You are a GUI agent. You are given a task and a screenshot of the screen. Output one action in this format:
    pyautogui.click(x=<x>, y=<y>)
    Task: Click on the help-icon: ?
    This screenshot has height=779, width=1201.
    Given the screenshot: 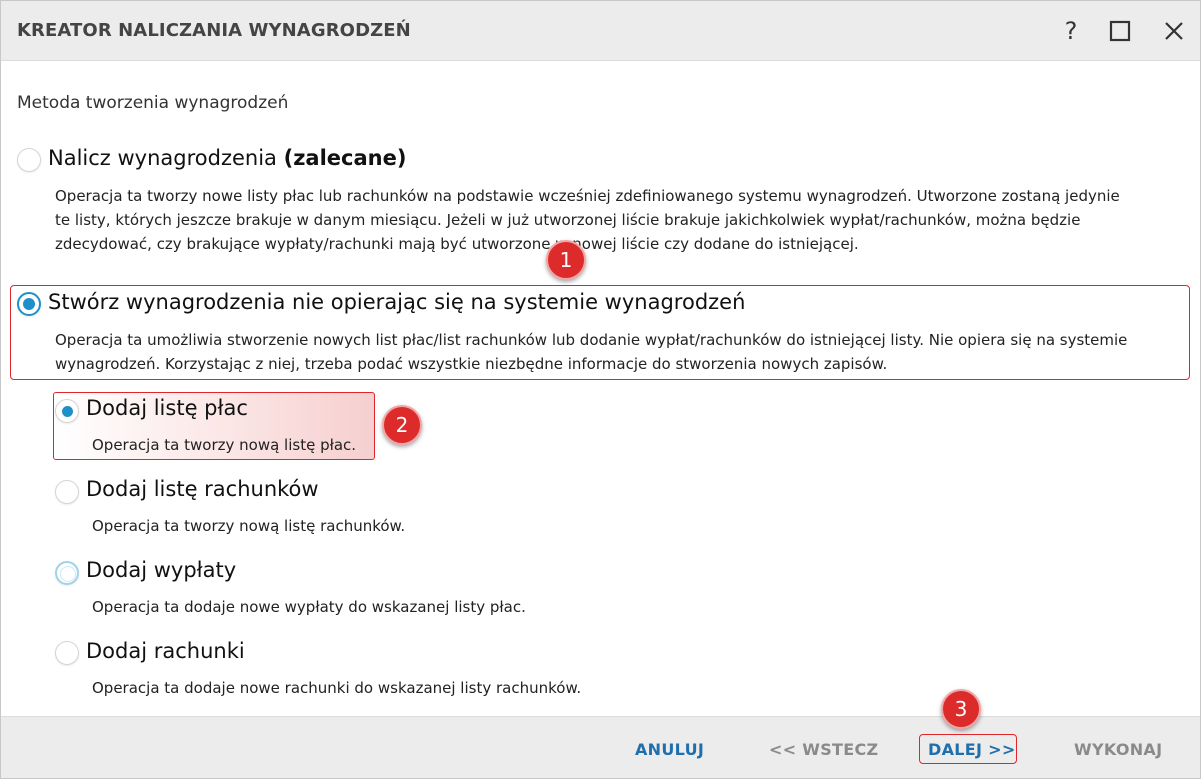 What is the action you would take?
    pyautogui.click(x=1071, y=31)
    